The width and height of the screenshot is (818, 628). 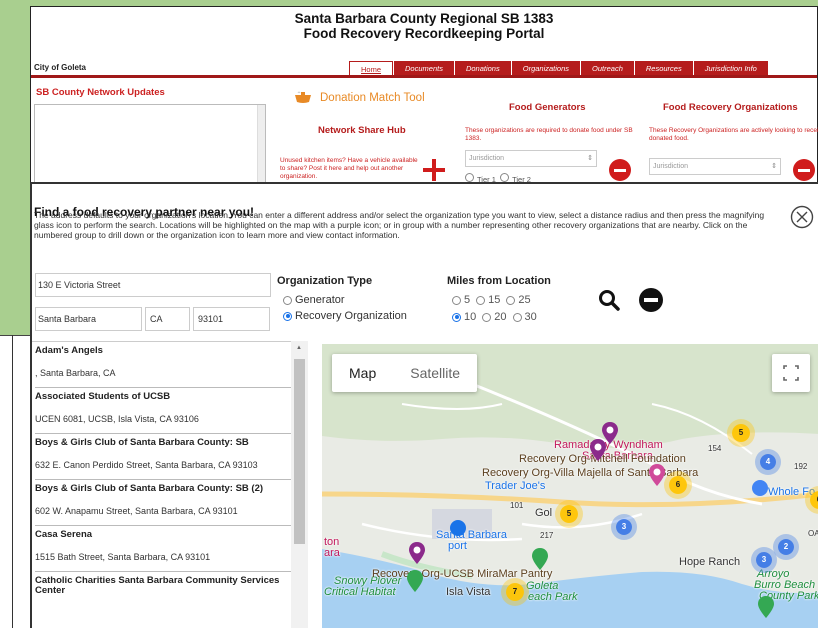 I want to click on street-input: 130 E Victoria Street, so click(x=153, y=285).